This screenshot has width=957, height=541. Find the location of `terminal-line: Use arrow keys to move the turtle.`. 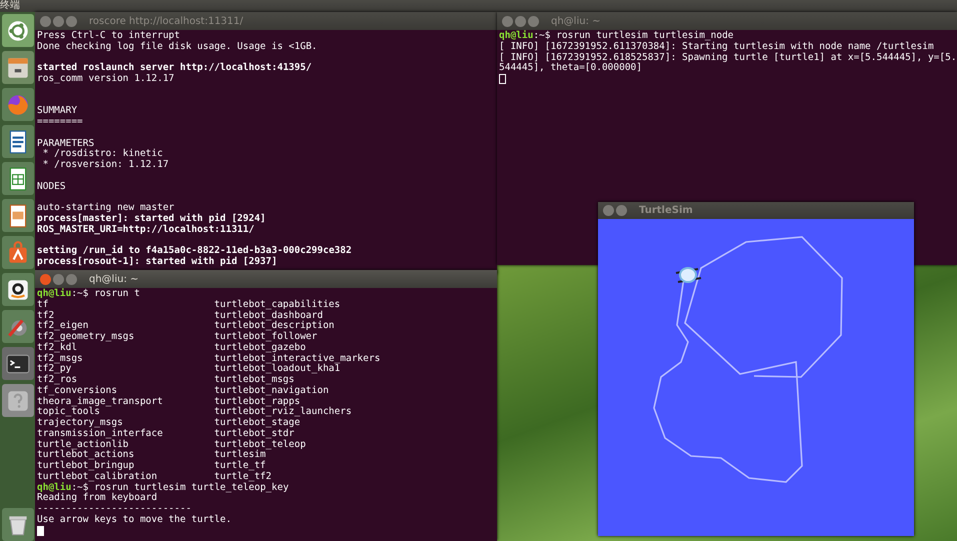

terminal-line: Use arrow keys to move the turtle. is located at coordinates (134, 519).